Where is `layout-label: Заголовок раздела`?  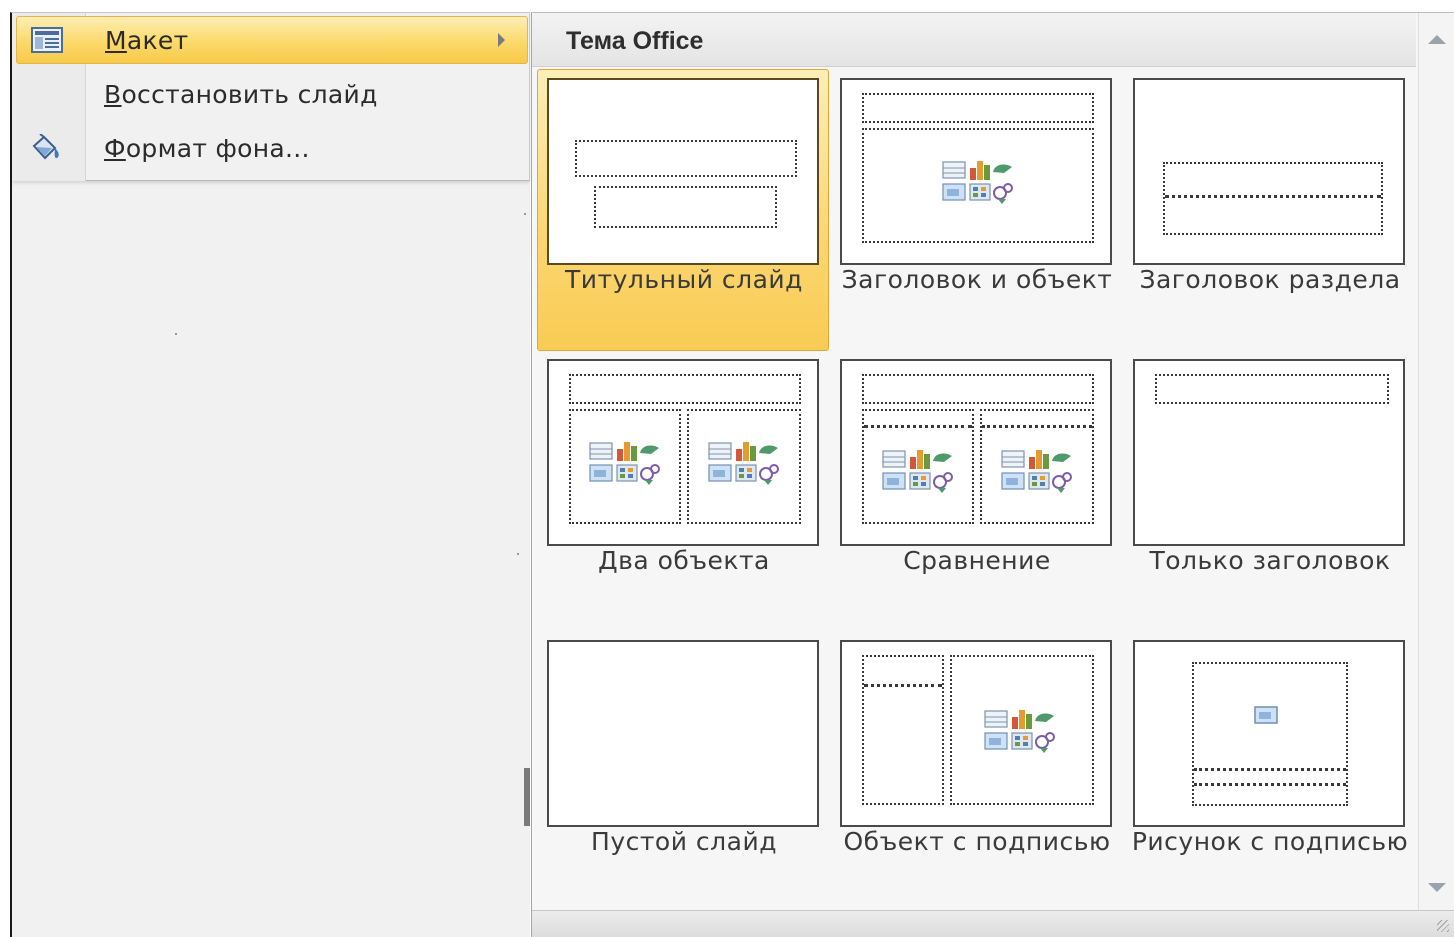
layout-label: Заголовок раздела is located at coordinates (1270, 279).